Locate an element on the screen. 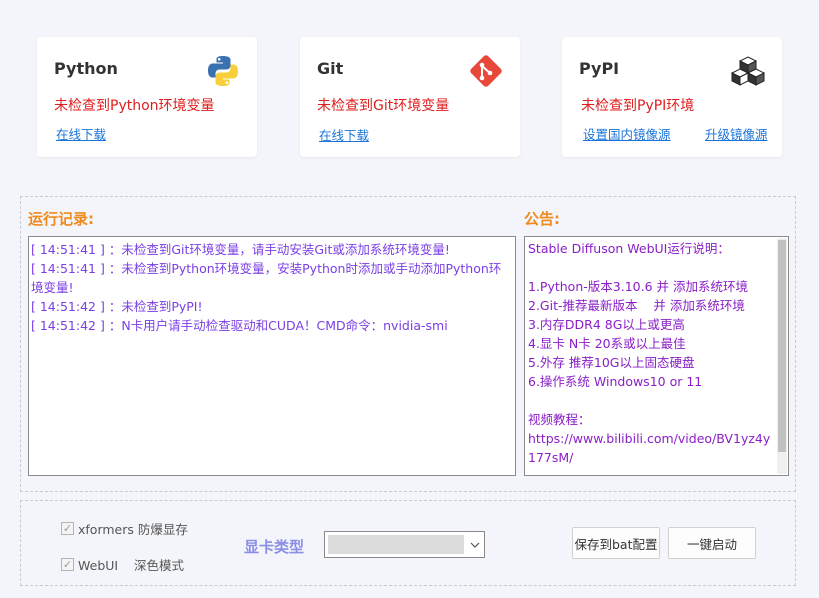 Image resolution: width=819 pixels, height=598 pixels. xformers-checkbox-row: ✓ xformers 防爆显存 is located at coordinates (124, 528).